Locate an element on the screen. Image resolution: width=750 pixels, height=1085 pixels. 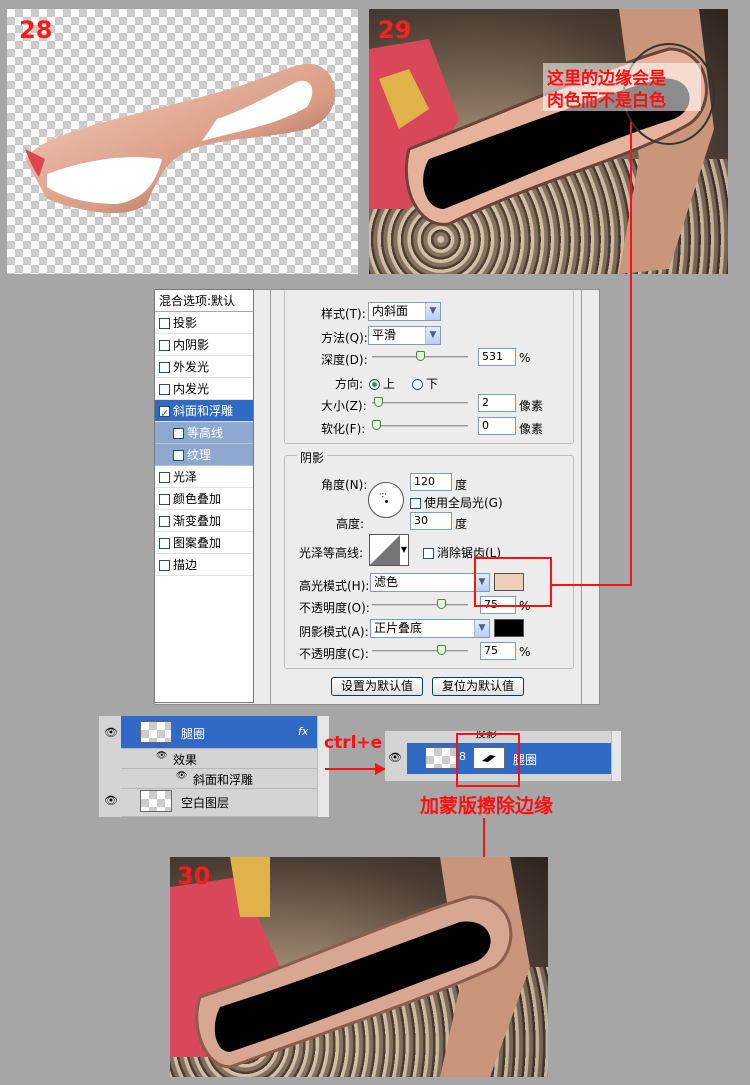
highlight-red-box is located at coordinates (513, 582).